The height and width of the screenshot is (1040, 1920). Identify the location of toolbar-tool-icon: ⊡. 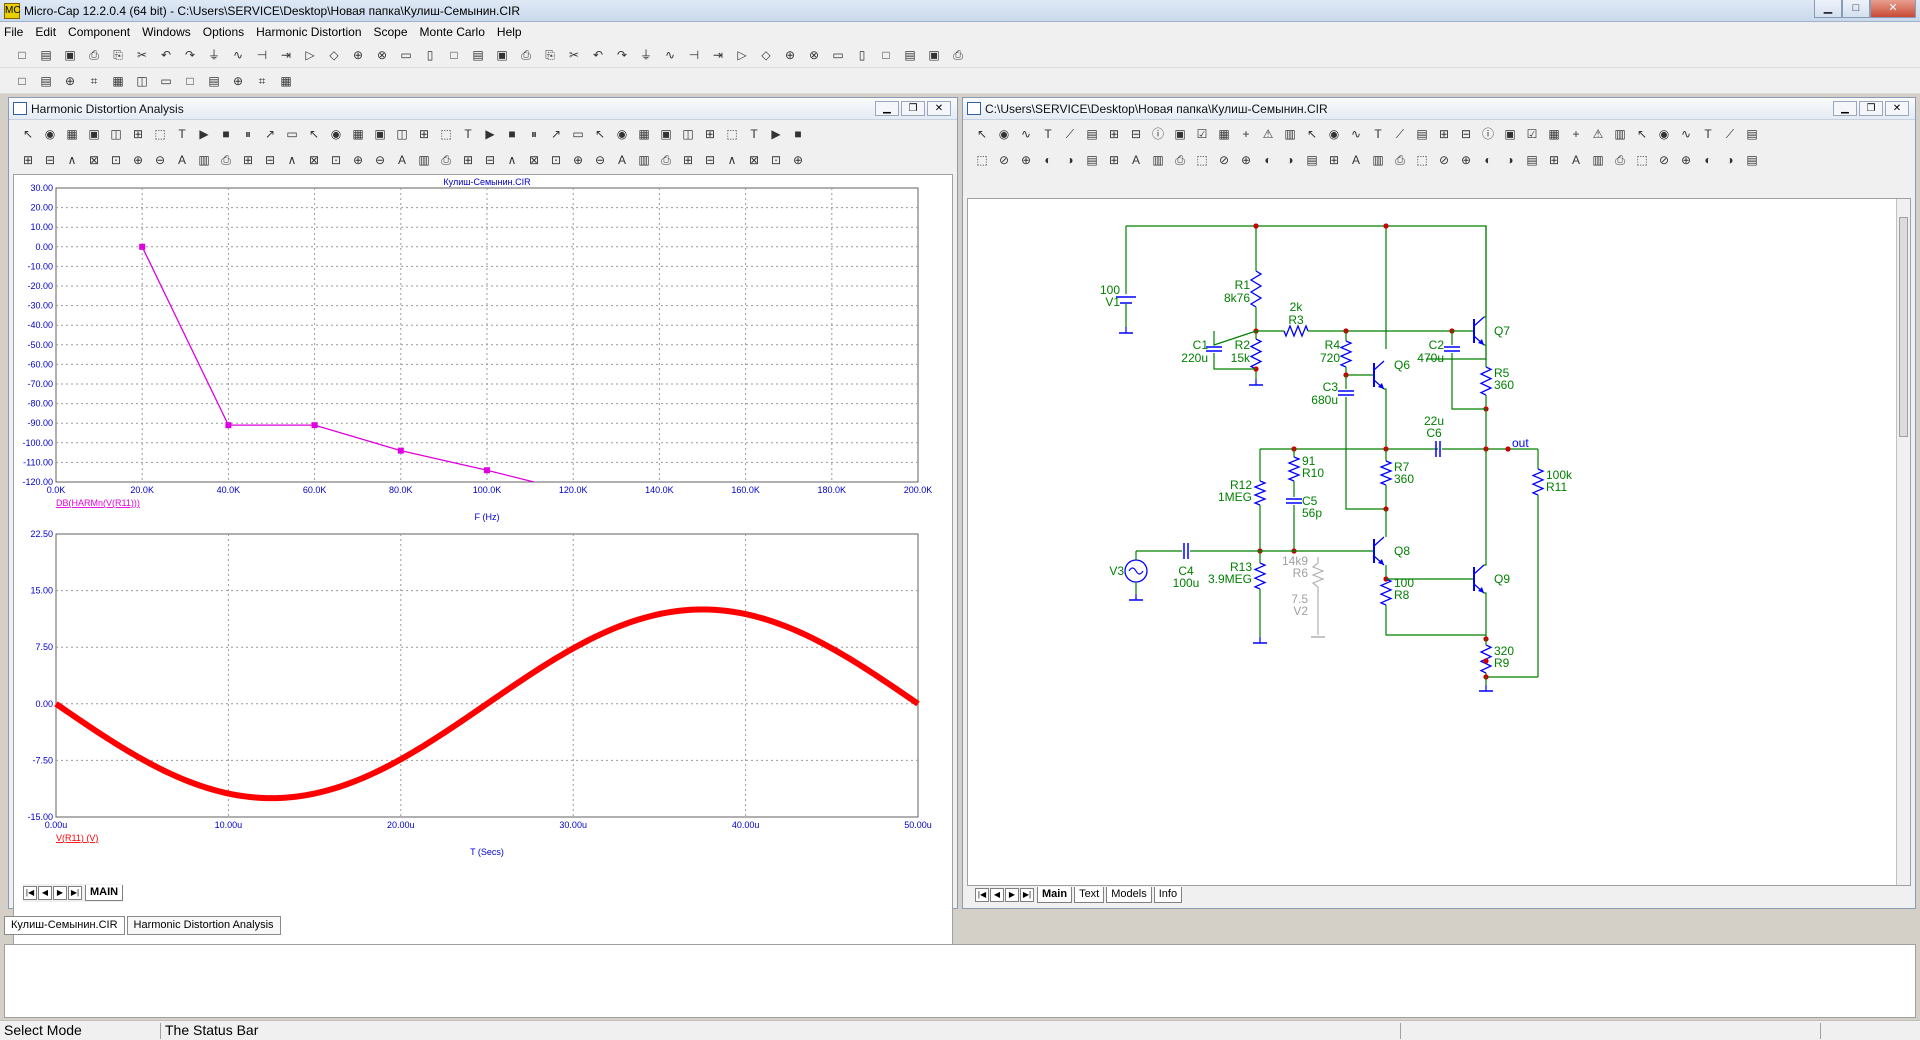
(336, 160).